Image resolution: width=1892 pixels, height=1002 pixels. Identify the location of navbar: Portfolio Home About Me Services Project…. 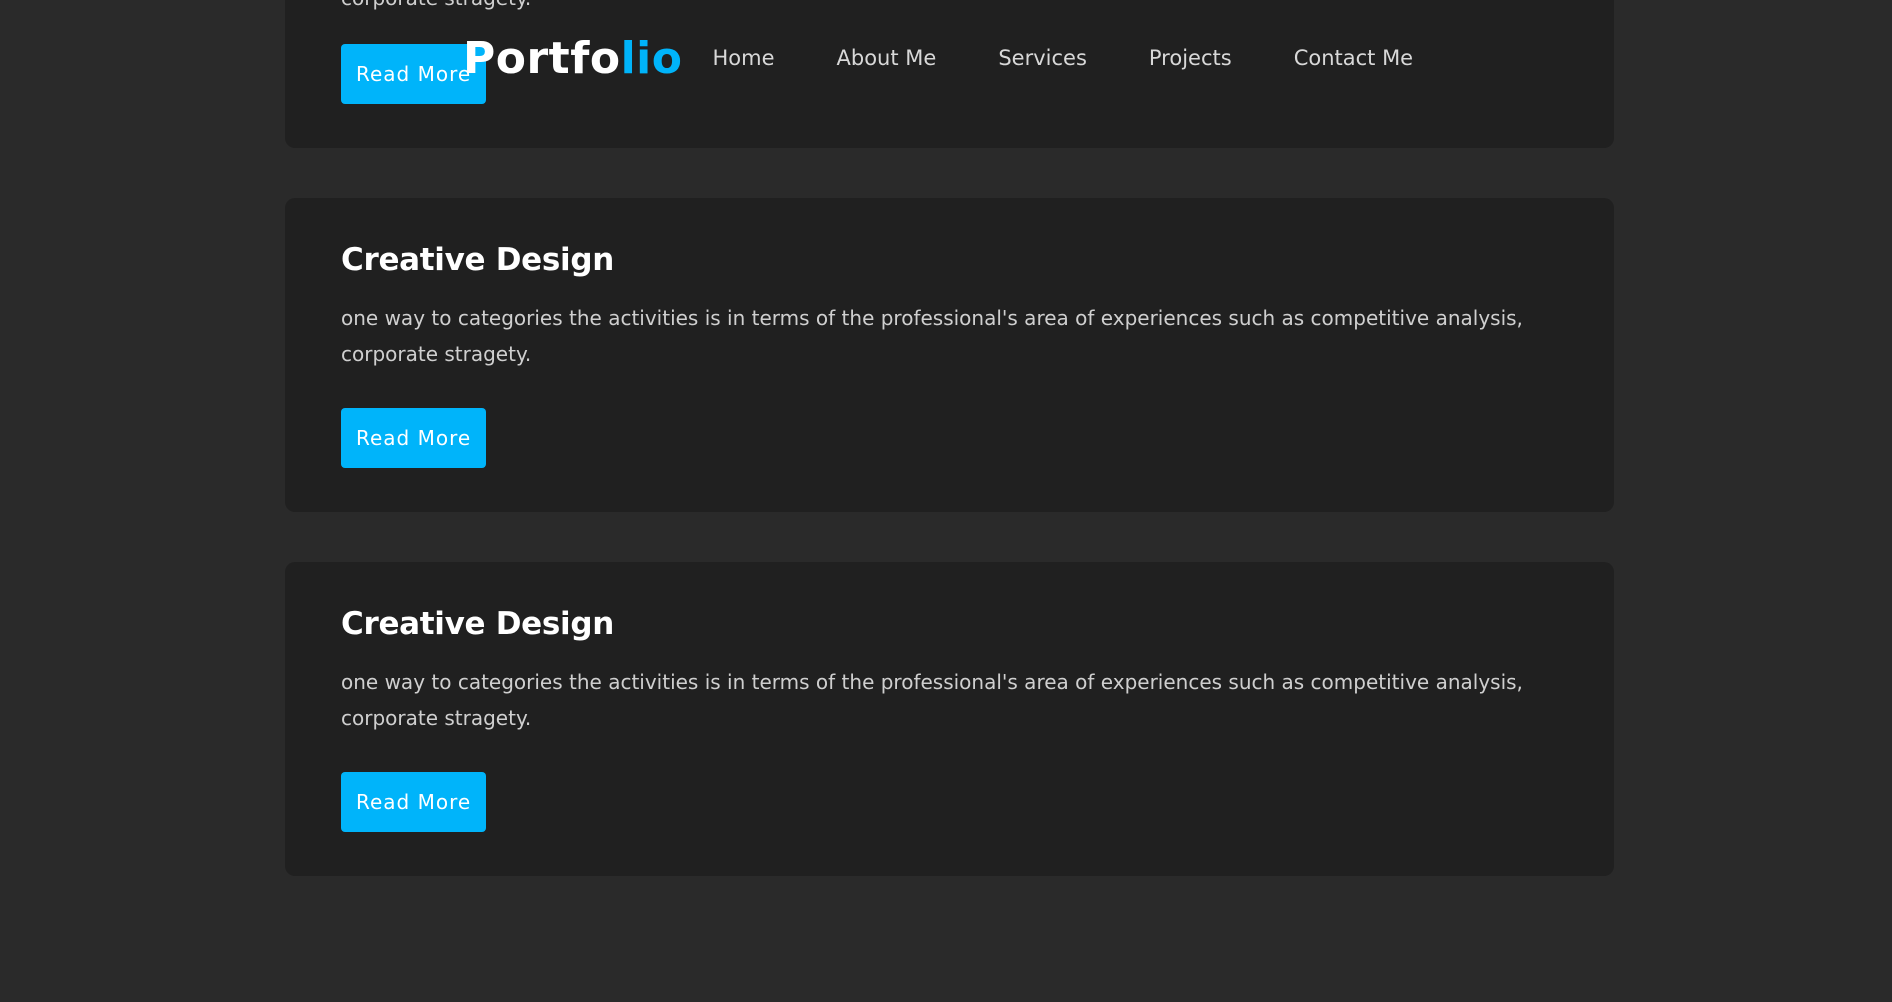
(969, 58).